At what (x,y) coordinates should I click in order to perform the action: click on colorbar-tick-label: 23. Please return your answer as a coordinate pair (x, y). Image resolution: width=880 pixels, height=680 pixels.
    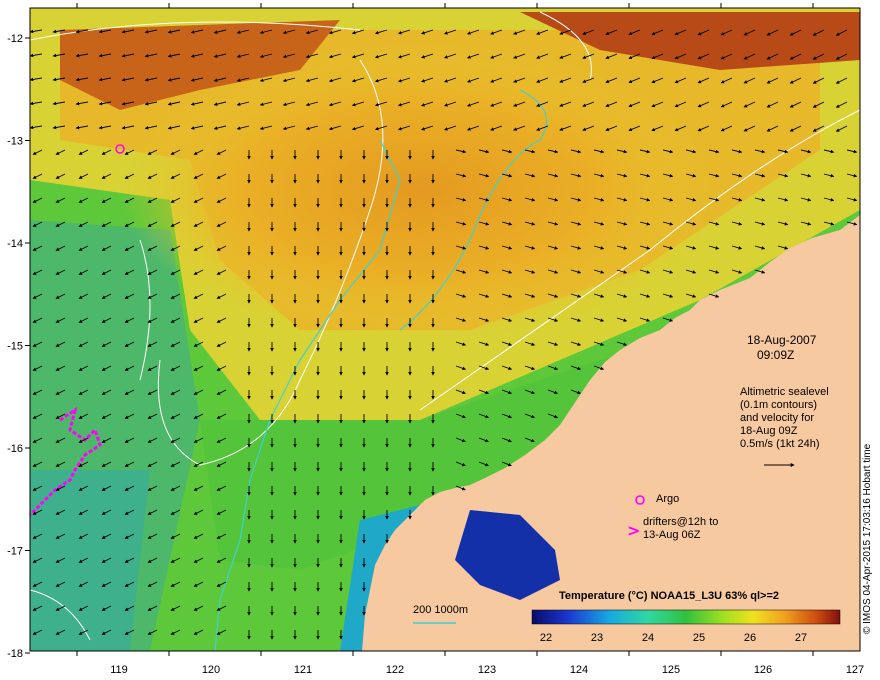
    Looking at the image, I should click on (597, 638).